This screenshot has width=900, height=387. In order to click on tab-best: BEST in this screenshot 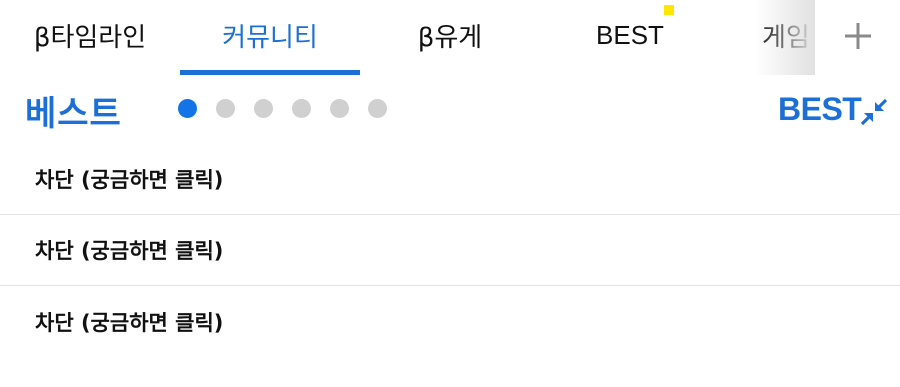, I will do `click(630, 35)`.